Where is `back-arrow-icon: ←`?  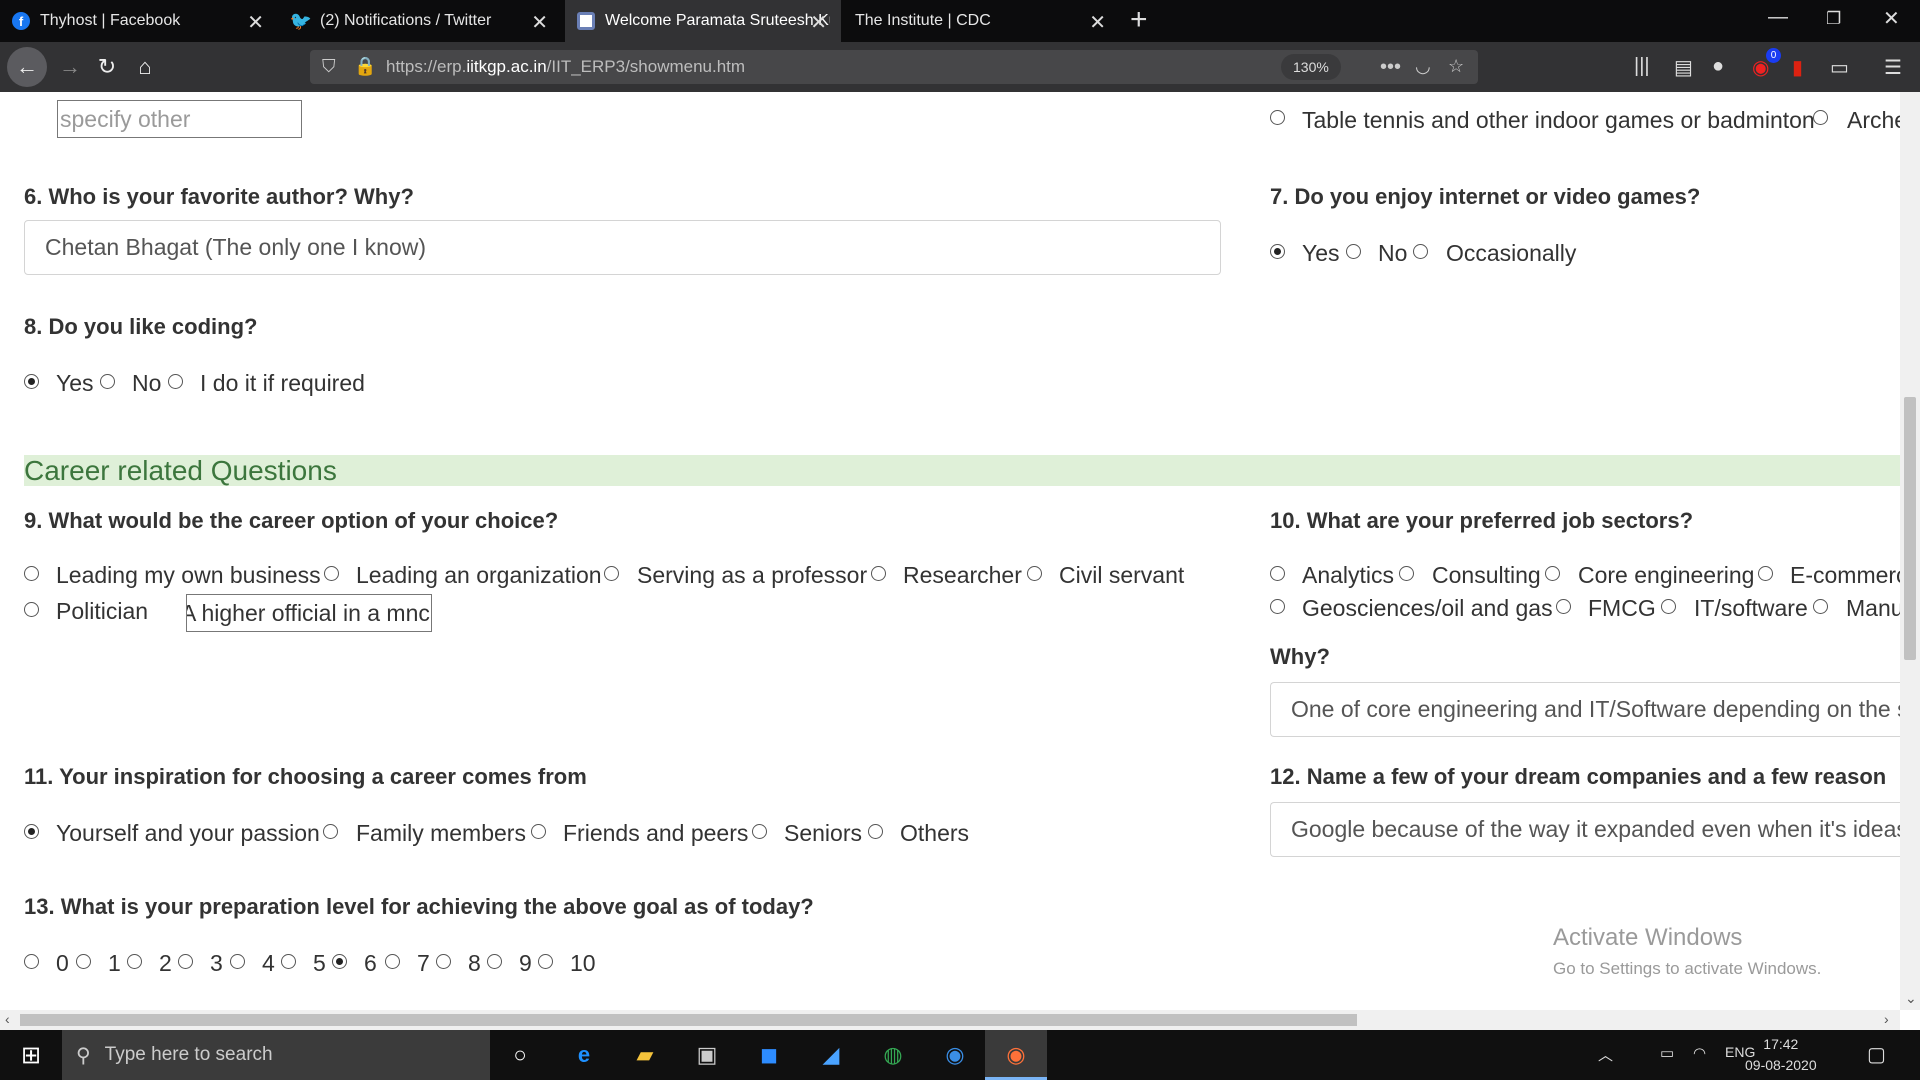
back-arrow-icon: ← is located at coordinates (27, 67).